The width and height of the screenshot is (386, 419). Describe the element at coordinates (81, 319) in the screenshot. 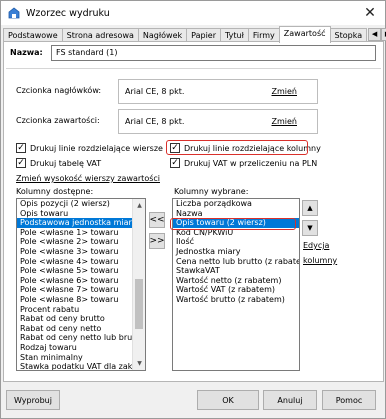

I see `available-column-item: Rabat od ceny brutto` at that location.